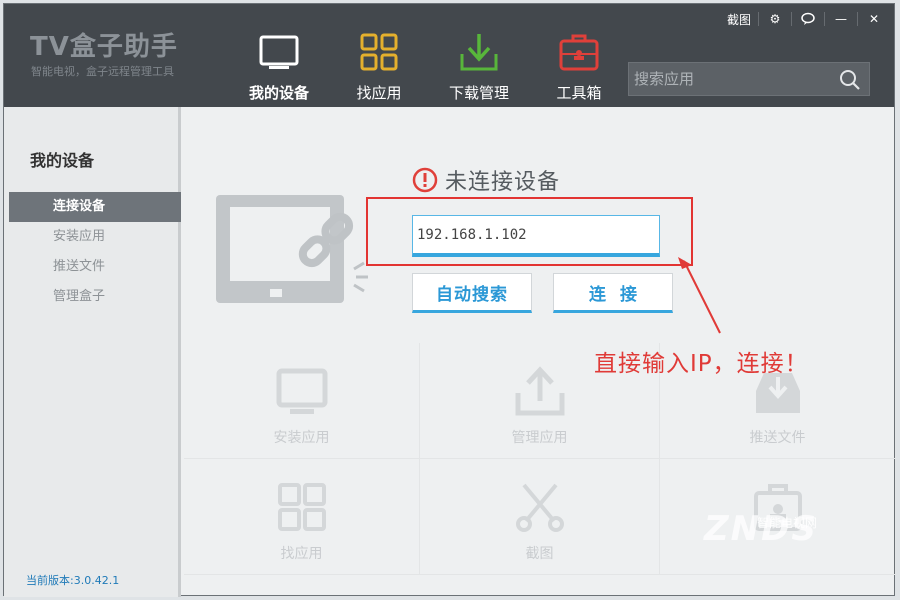  Describe the element at coordinates (279, 52) in the screenshot. I see `monitor-icon` at that location.